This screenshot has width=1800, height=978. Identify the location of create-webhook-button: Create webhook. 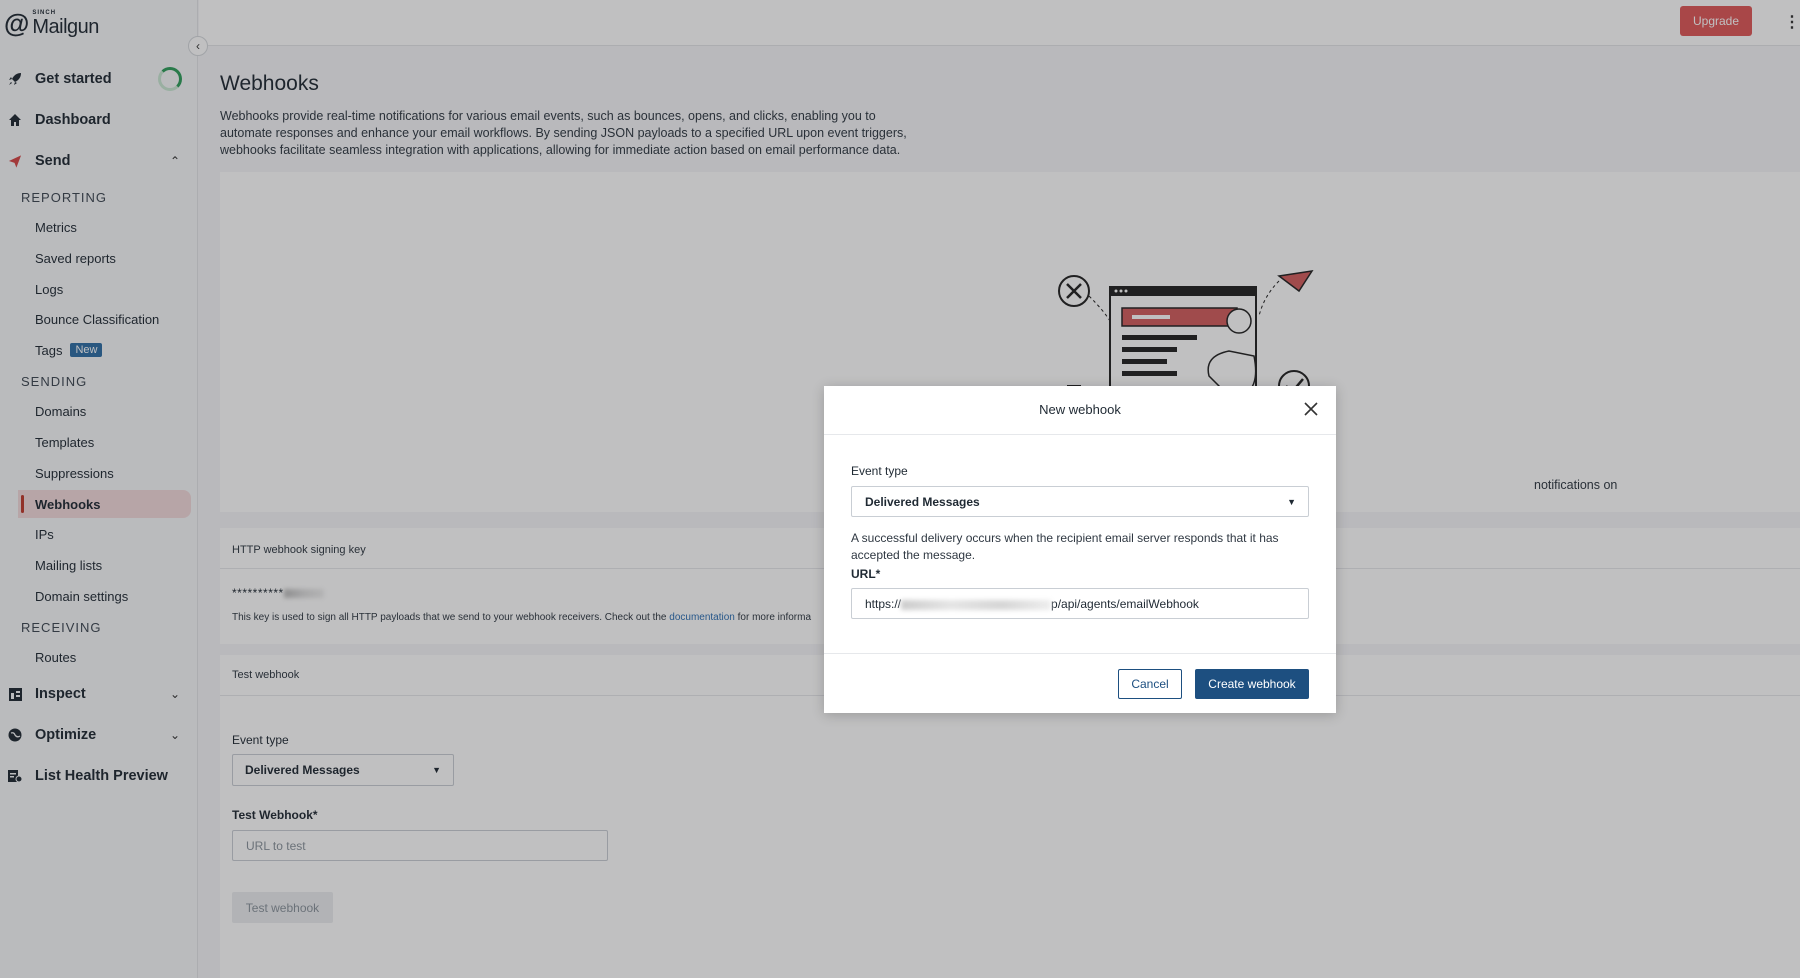
(1252, 684).